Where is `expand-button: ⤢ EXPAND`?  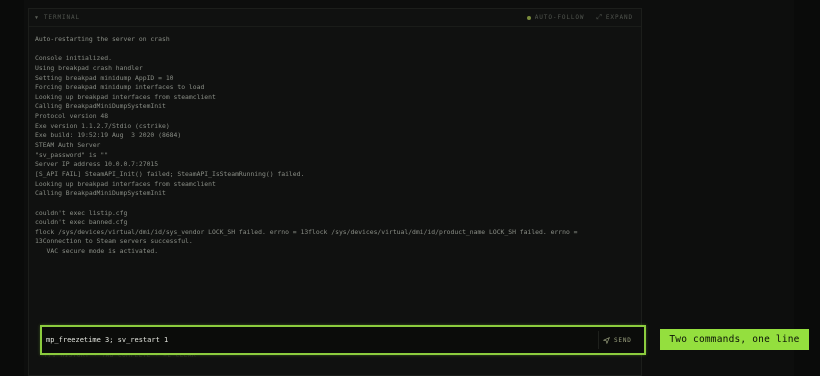
expand-button: ⤢ EXPAND is located at coordinates (614, 17).